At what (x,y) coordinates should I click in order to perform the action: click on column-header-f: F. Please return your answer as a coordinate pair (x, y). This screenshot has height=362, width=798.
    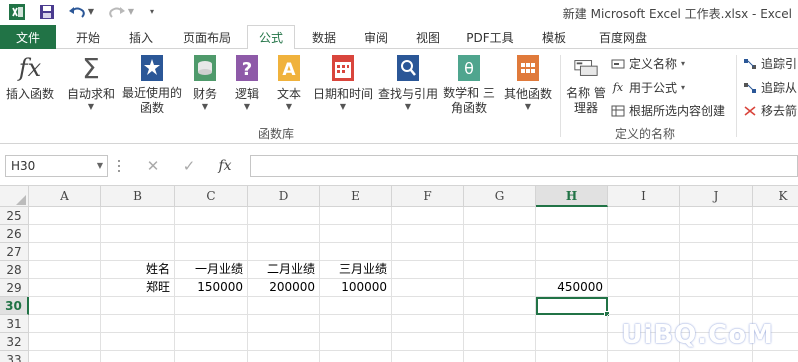
    Looking at the image, I should click on (428, 196).